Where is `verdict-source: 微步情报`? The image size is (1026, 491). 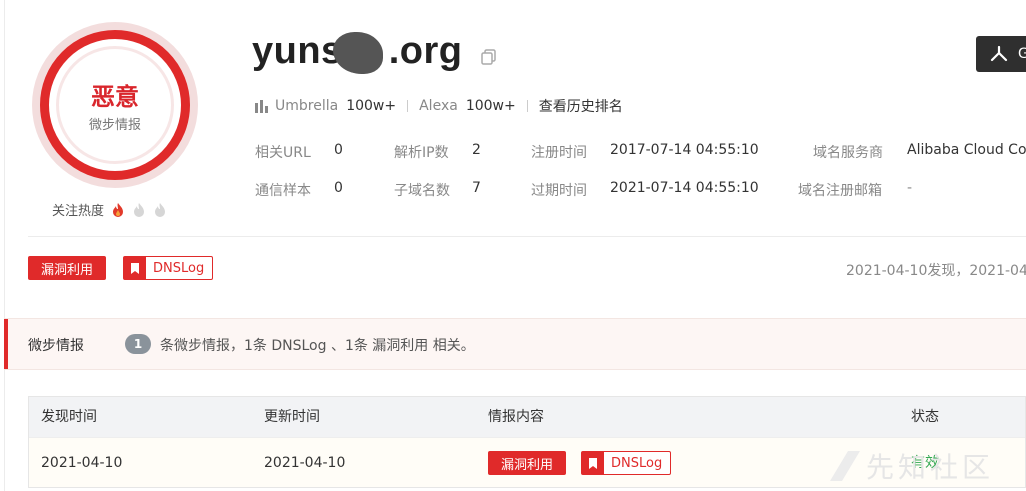
verdict-source: 微步情报 is located at coordinates (114, 125).